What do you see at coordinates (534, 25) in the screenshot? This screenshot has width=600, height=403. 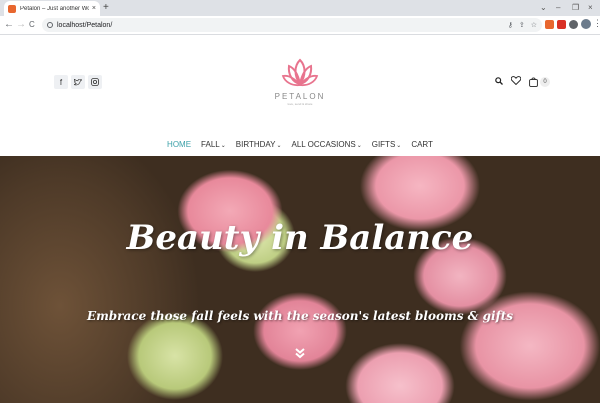 I see `bookmark-star-icon: ☆` at bounding box center [534, 25].